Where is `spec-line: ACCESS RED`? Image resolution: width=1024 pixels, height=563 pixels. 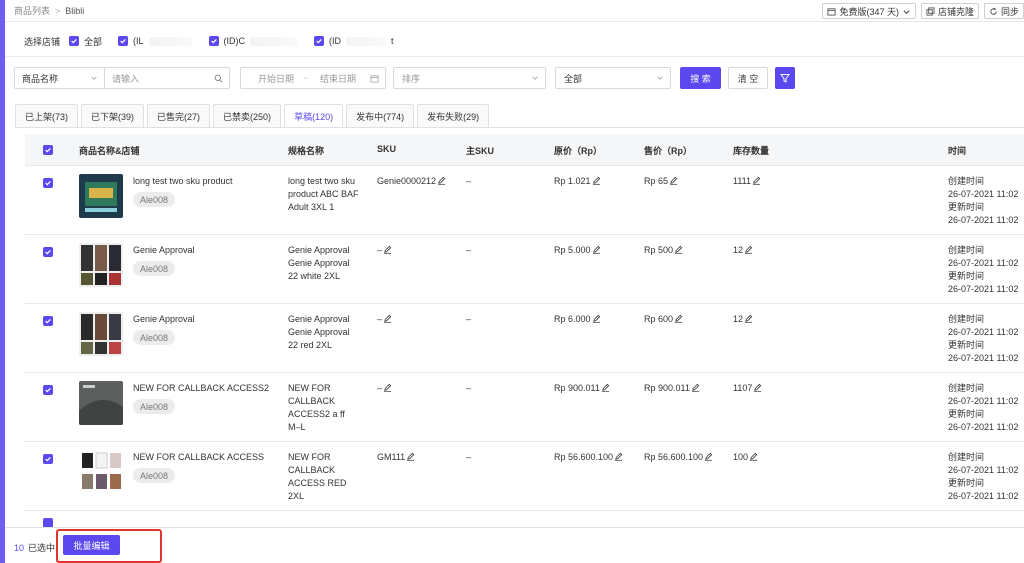 spec-line: ACCESS RED is located at coordinates (317, 483).